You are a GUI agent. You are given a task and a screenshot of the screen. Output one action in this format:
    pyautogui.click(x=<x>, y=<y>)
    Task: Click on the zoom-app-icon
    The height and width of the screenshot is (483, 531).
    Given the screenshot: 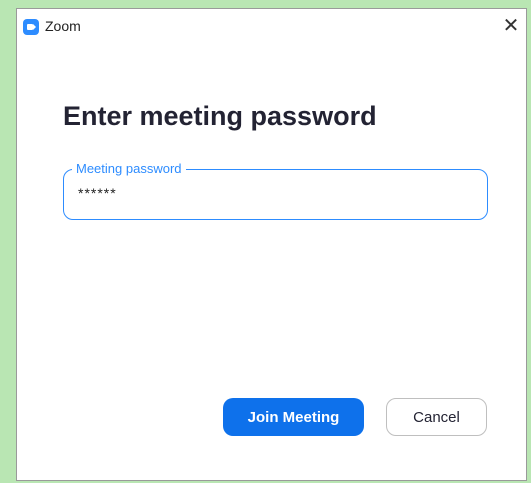 What is the action you would take?
    pyautogui.click(x=31, y=27)
    